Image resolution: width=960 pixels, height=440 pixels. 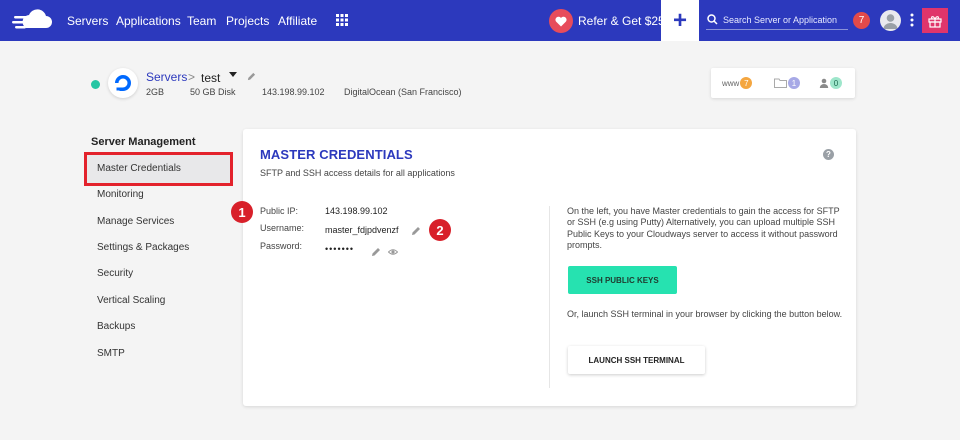 I want to click on username-label: Username:, so click(x=282, y=228).